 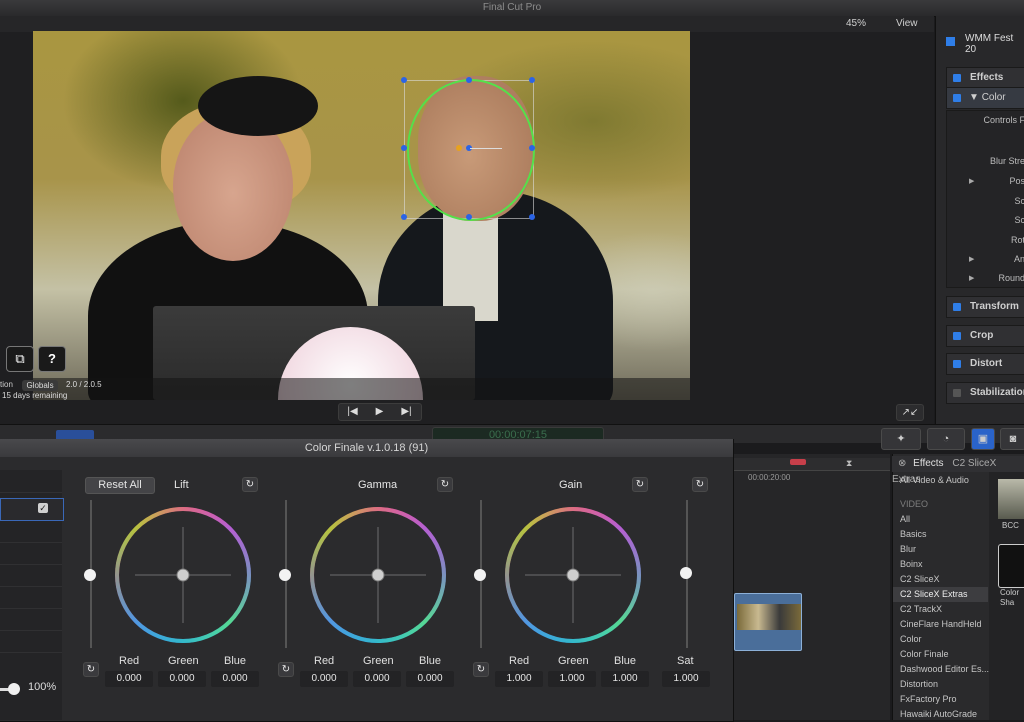 What do you see at coordinates (686, 679) in the screenshot?
I see `sat-value: 1.000` at bounding box center [686, 679].